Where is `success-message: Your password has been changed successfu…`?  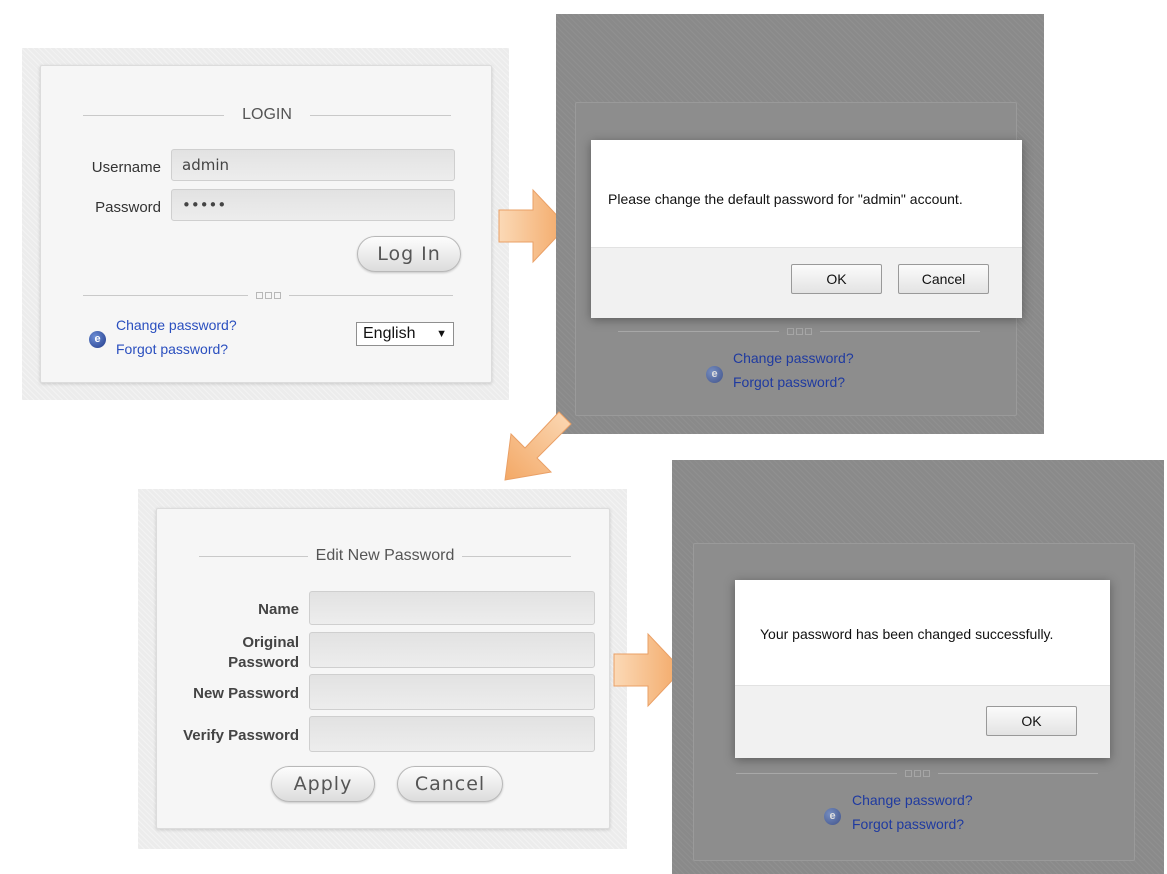 success-message: Your password has been changed successfu… is located at coordinates (907, 634).